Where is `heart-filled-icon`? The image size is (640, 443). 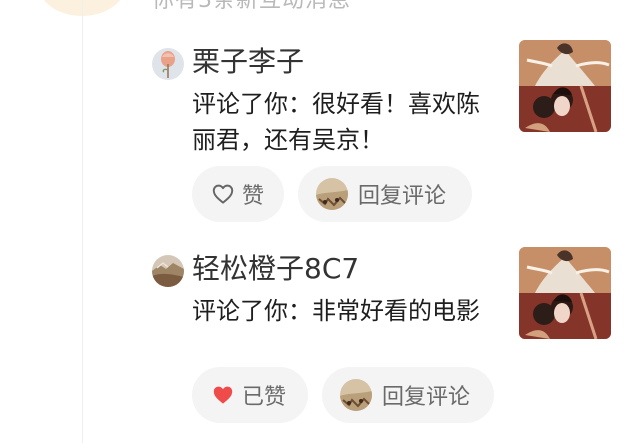
heart-filled-icon is located at coordinates (223, 395).